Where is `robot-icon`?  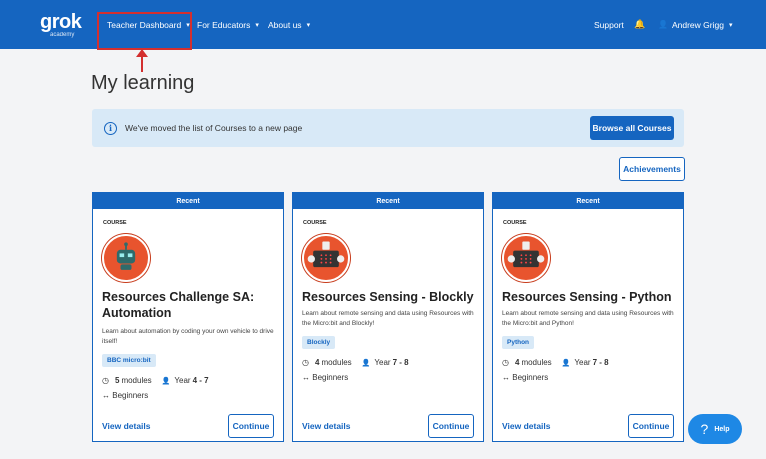
robot-icon is located at coordinates (126, 258).